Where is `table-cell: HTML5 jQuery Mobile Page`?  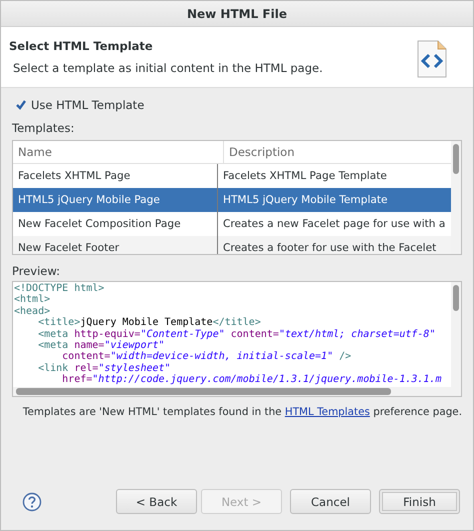 table-cell: HTML5 jQuery Mobile Page is located at coordinates (115, 200).